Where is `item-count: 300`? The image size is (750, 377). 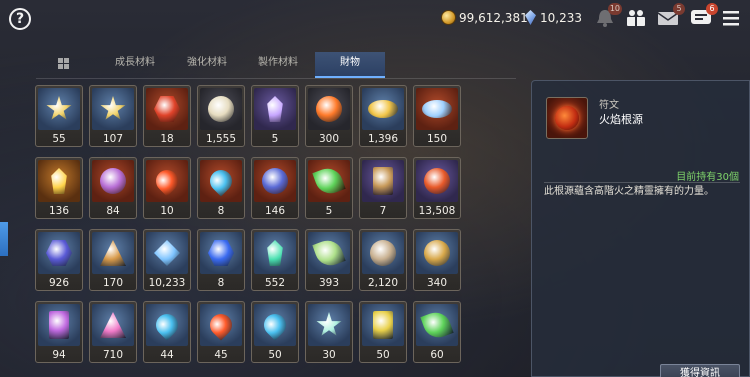 item-count: 300 is located at coordinates (329, 139).